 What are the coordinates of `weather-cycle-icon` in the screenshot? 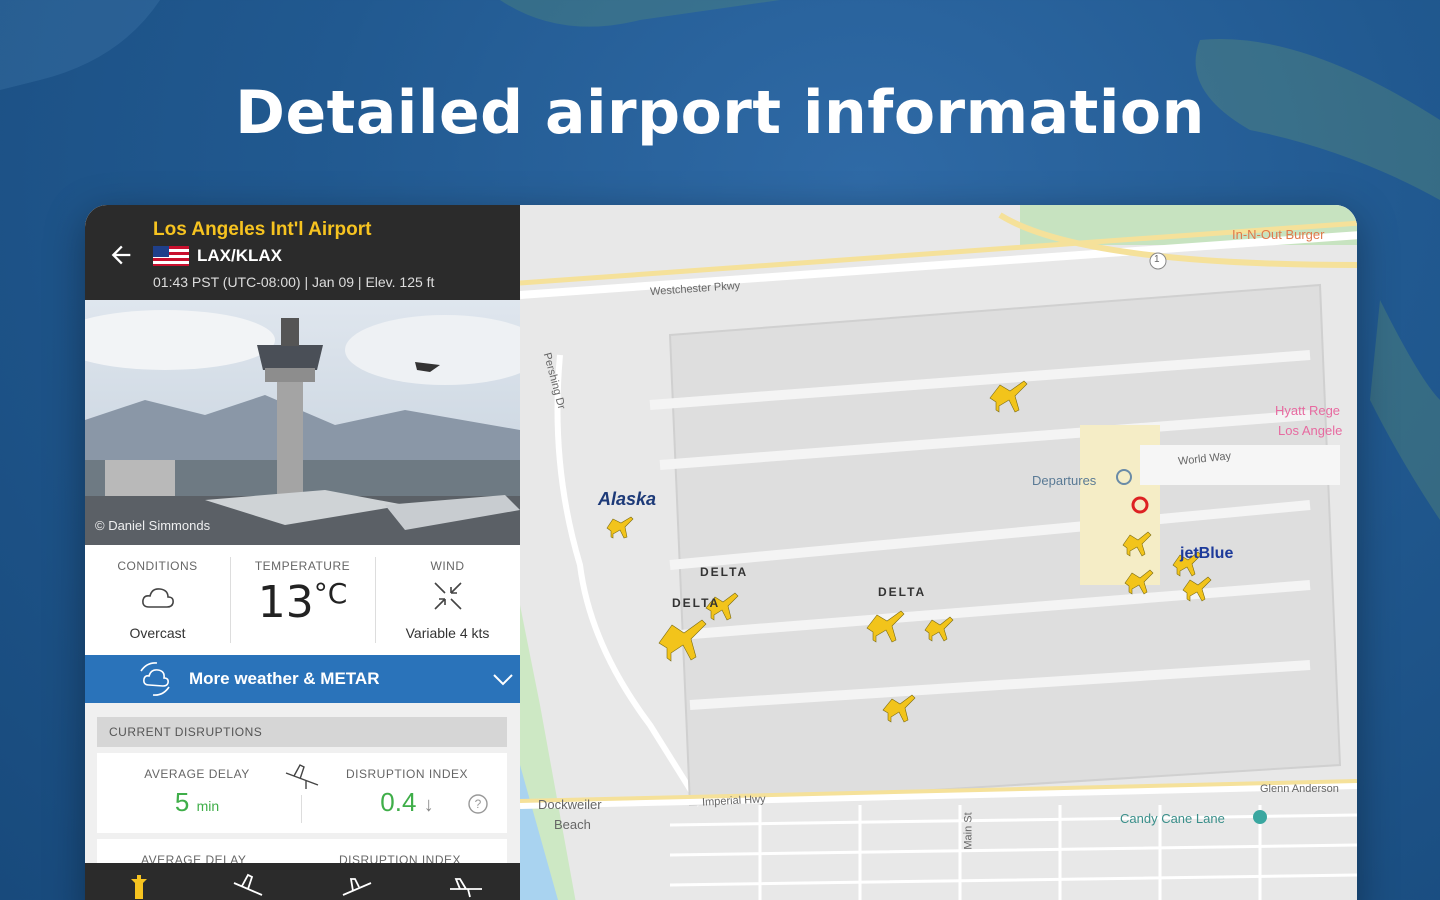 It's located at (155, 679).